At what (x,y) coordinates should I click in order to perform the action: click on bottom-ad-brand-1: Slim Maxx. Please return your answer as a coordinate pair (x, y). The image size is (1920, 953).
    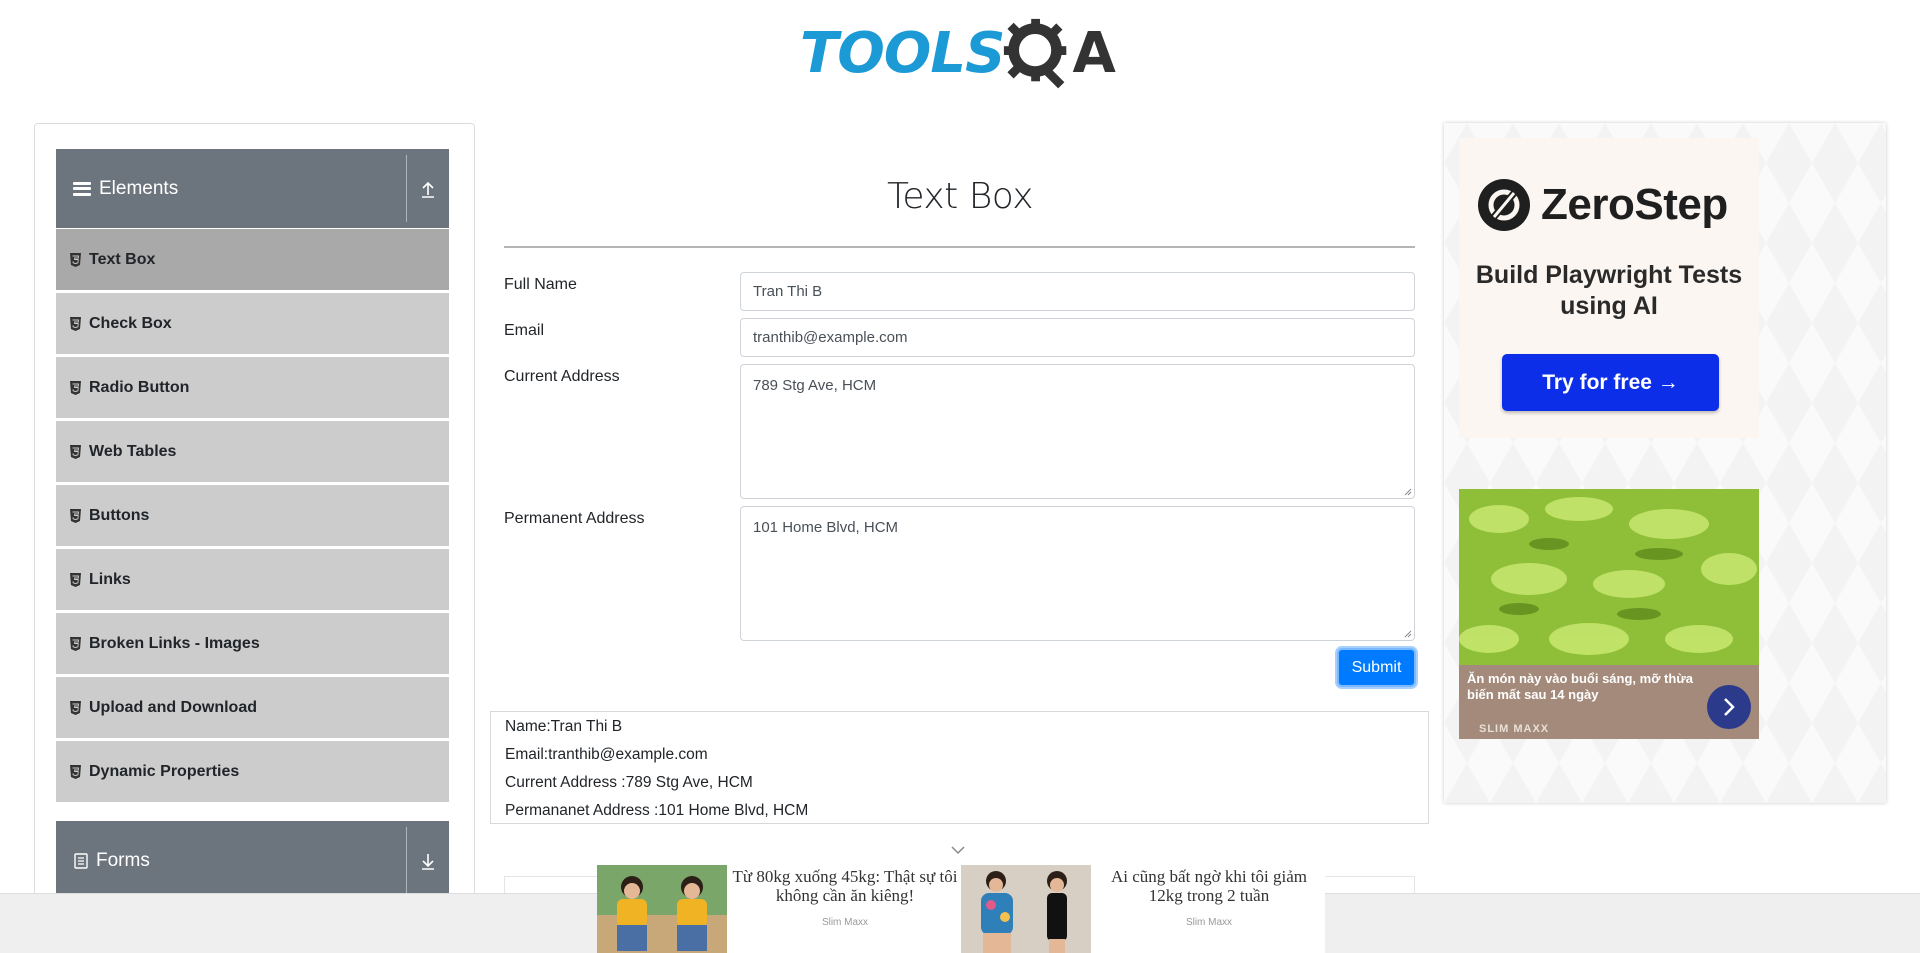
    Looking at the image, I should click on (845, 922).